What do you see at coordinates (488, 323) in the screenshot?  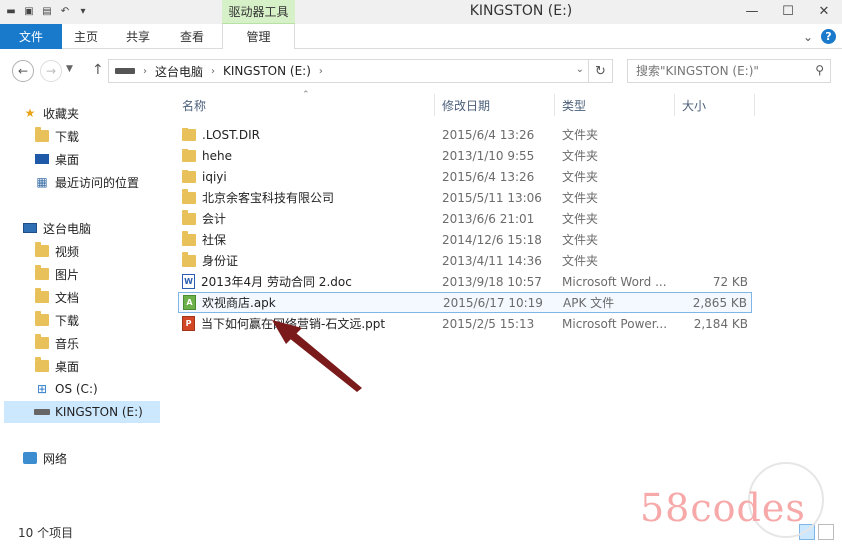 I see `file-date: 2015/2/5 15:13` at bounding box center [488, 323].